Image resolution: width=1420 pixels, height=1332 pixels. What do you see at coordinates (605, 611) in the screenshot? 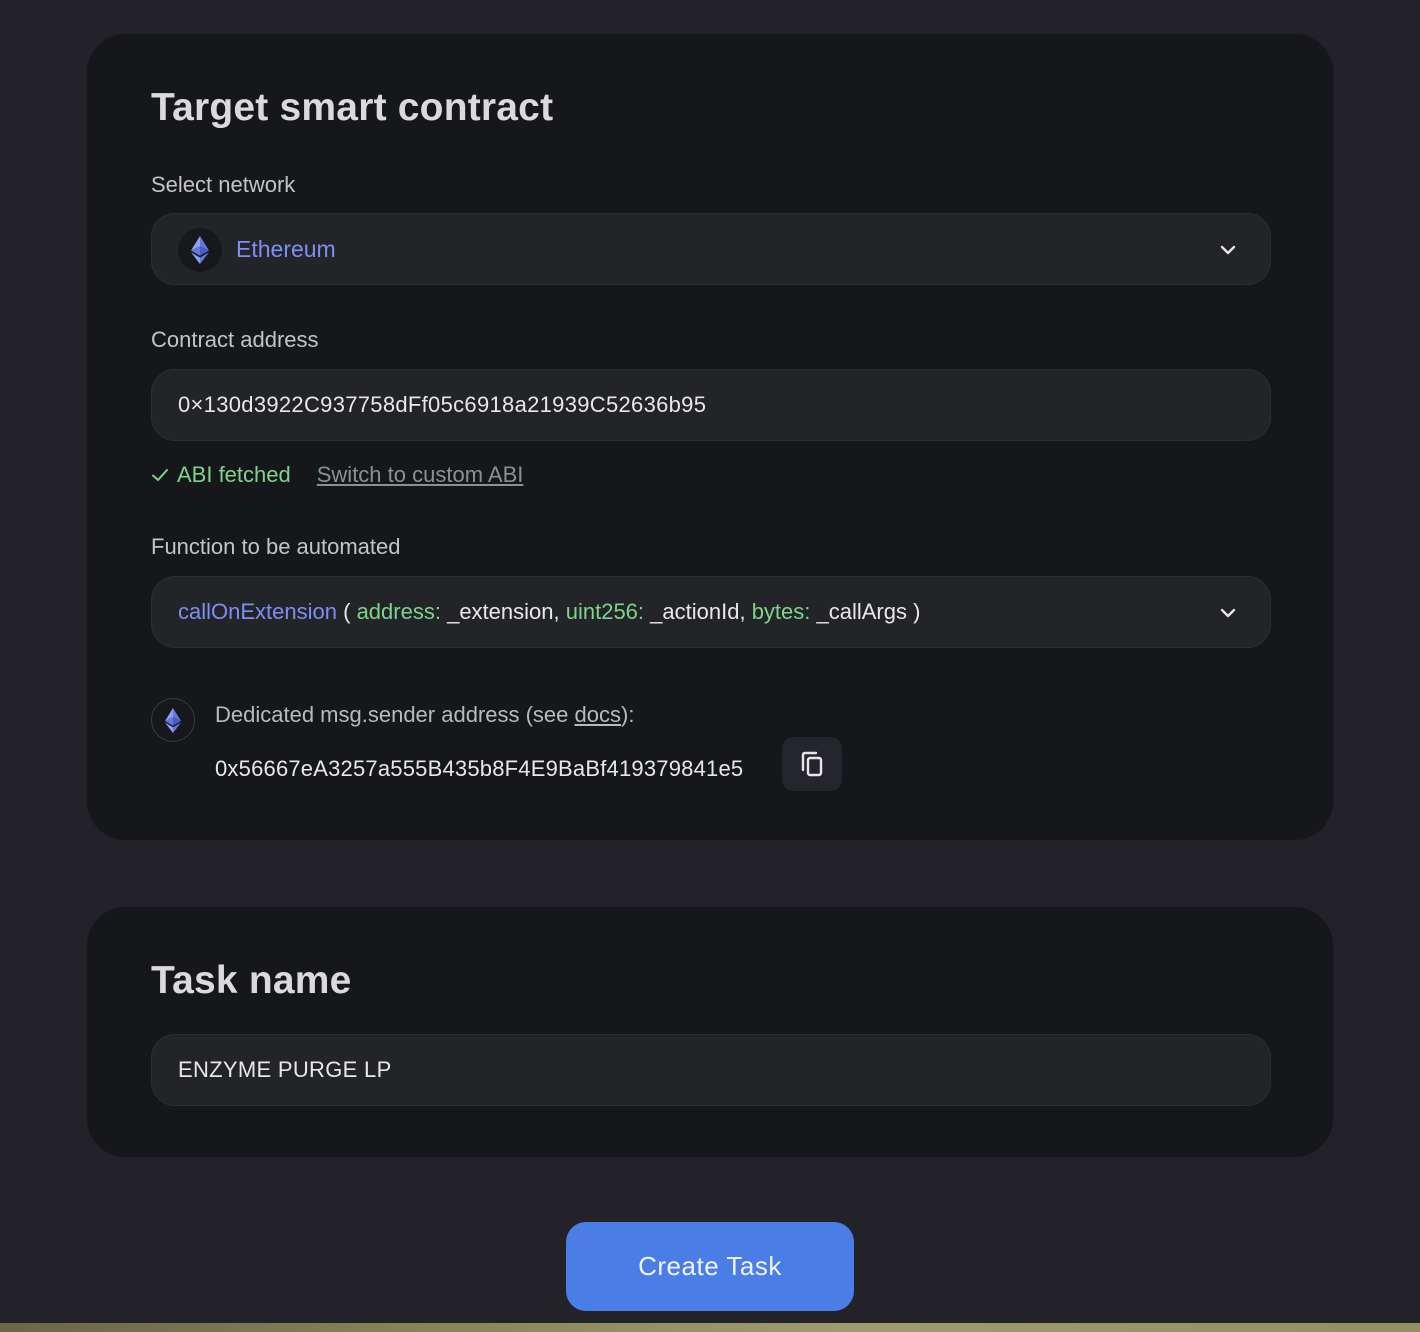
I see `param-type: uint256:` at bounding box center [605, 611].